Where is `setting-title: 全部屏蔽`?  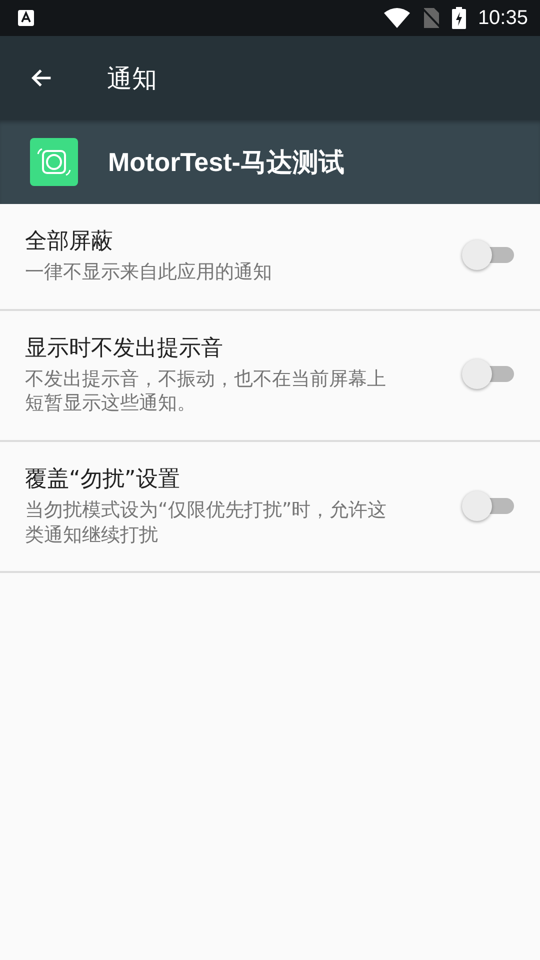
setting-title: 全部屏蔽 is located at coordinates (69, 242).